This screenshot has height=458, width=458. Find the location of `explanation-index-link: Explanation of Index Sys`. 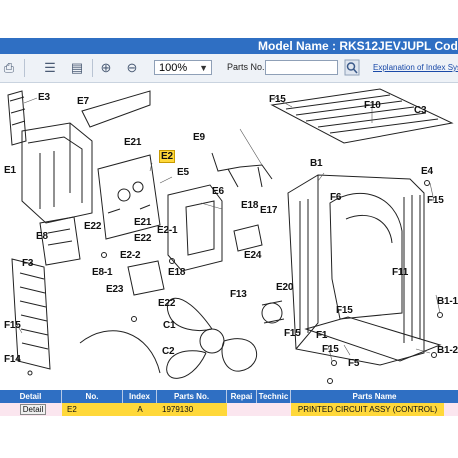

explanation-index-link: Explanation of Index Sys is located at coordinates (415, 67).